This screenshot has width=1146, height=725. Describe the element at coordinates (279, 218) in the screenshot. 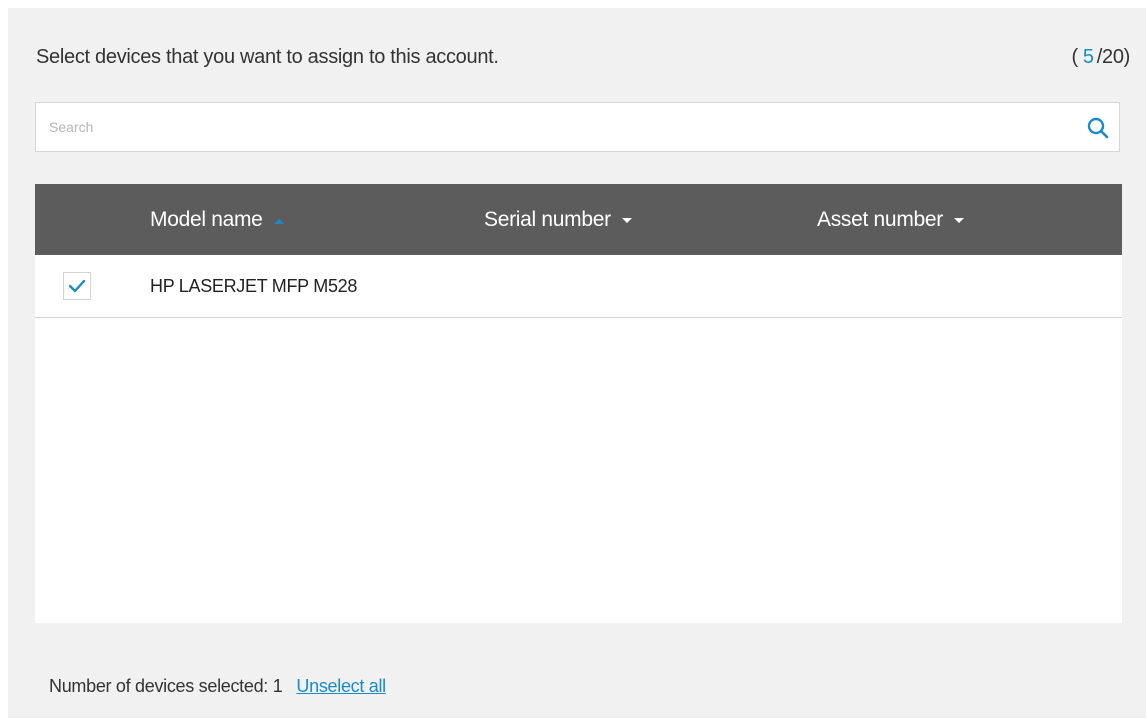

I see `sort-up-icon` at that location.